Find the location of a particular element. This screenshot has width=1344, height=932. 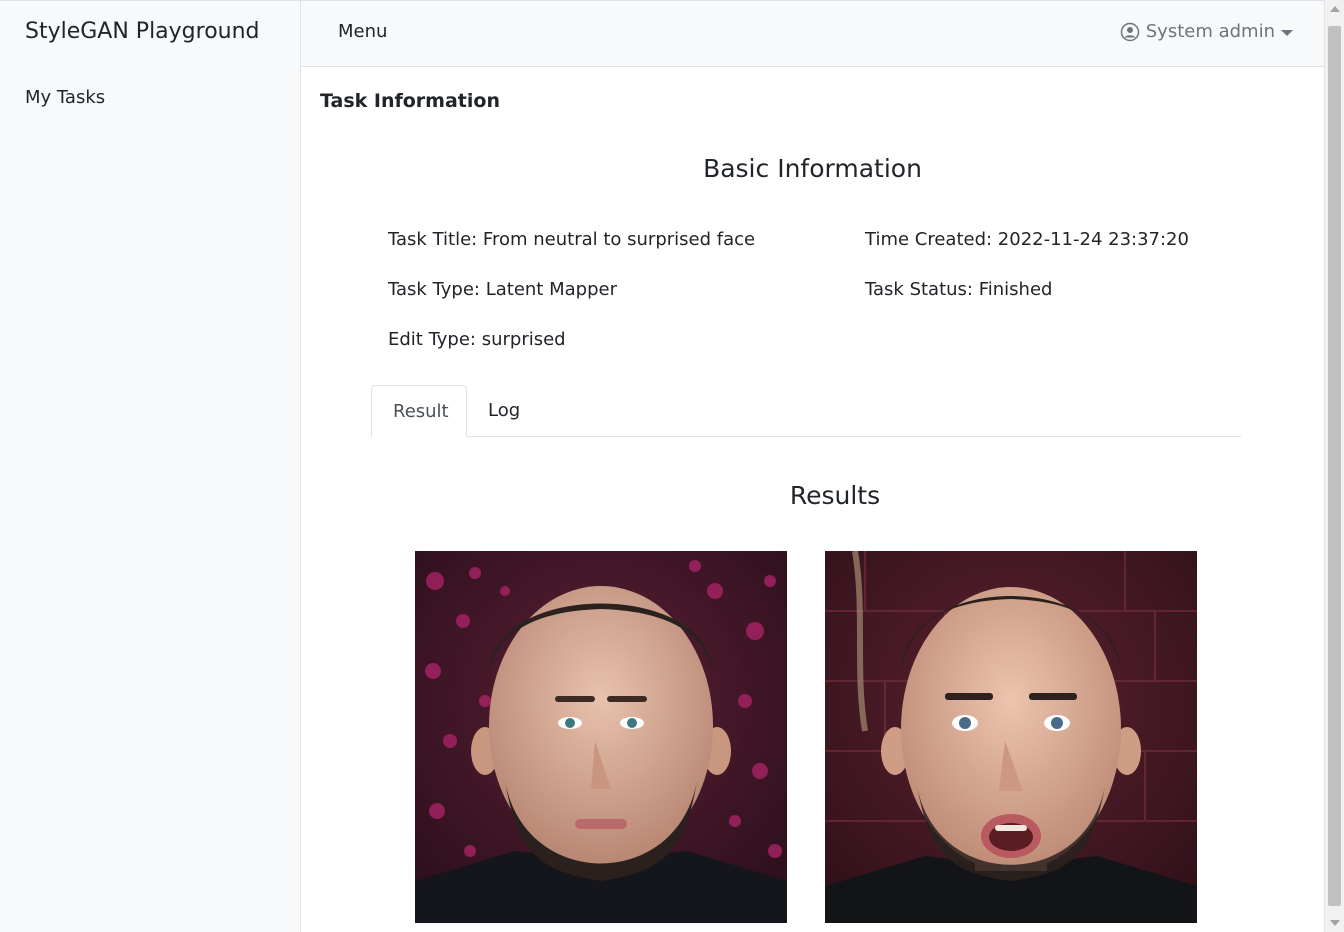

scroll-down-arrow-icon is located at coordinates (1335, 923).